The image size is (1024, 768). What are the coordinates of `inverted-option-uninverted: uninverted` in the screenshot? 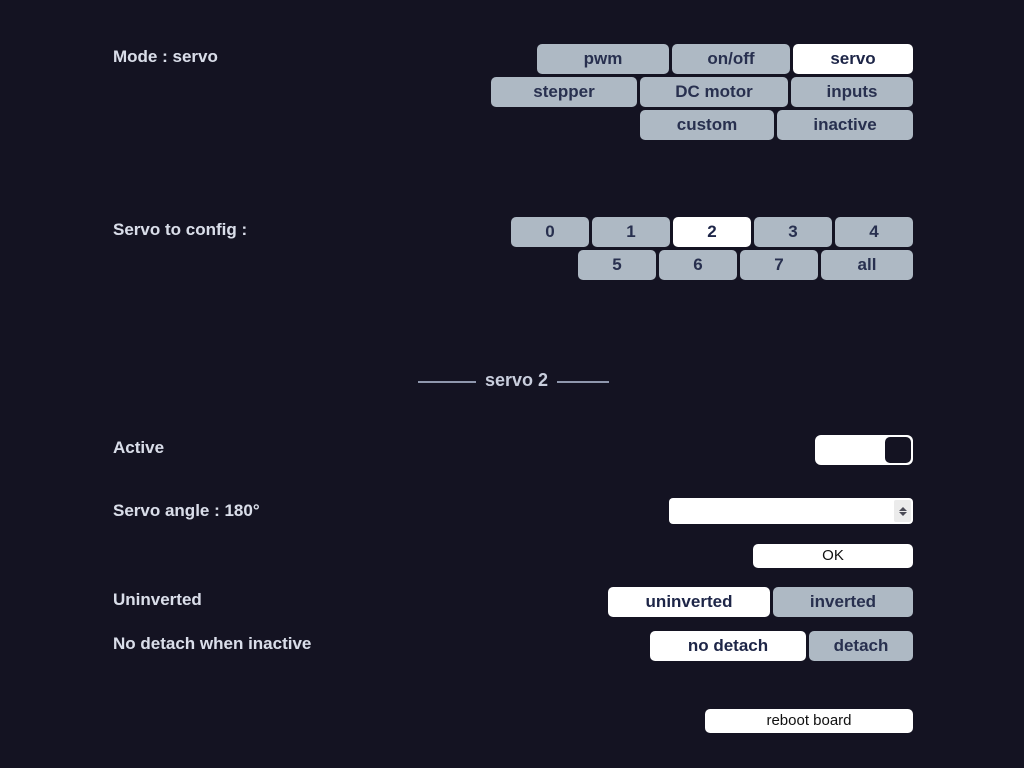 It's located at (689, 602).